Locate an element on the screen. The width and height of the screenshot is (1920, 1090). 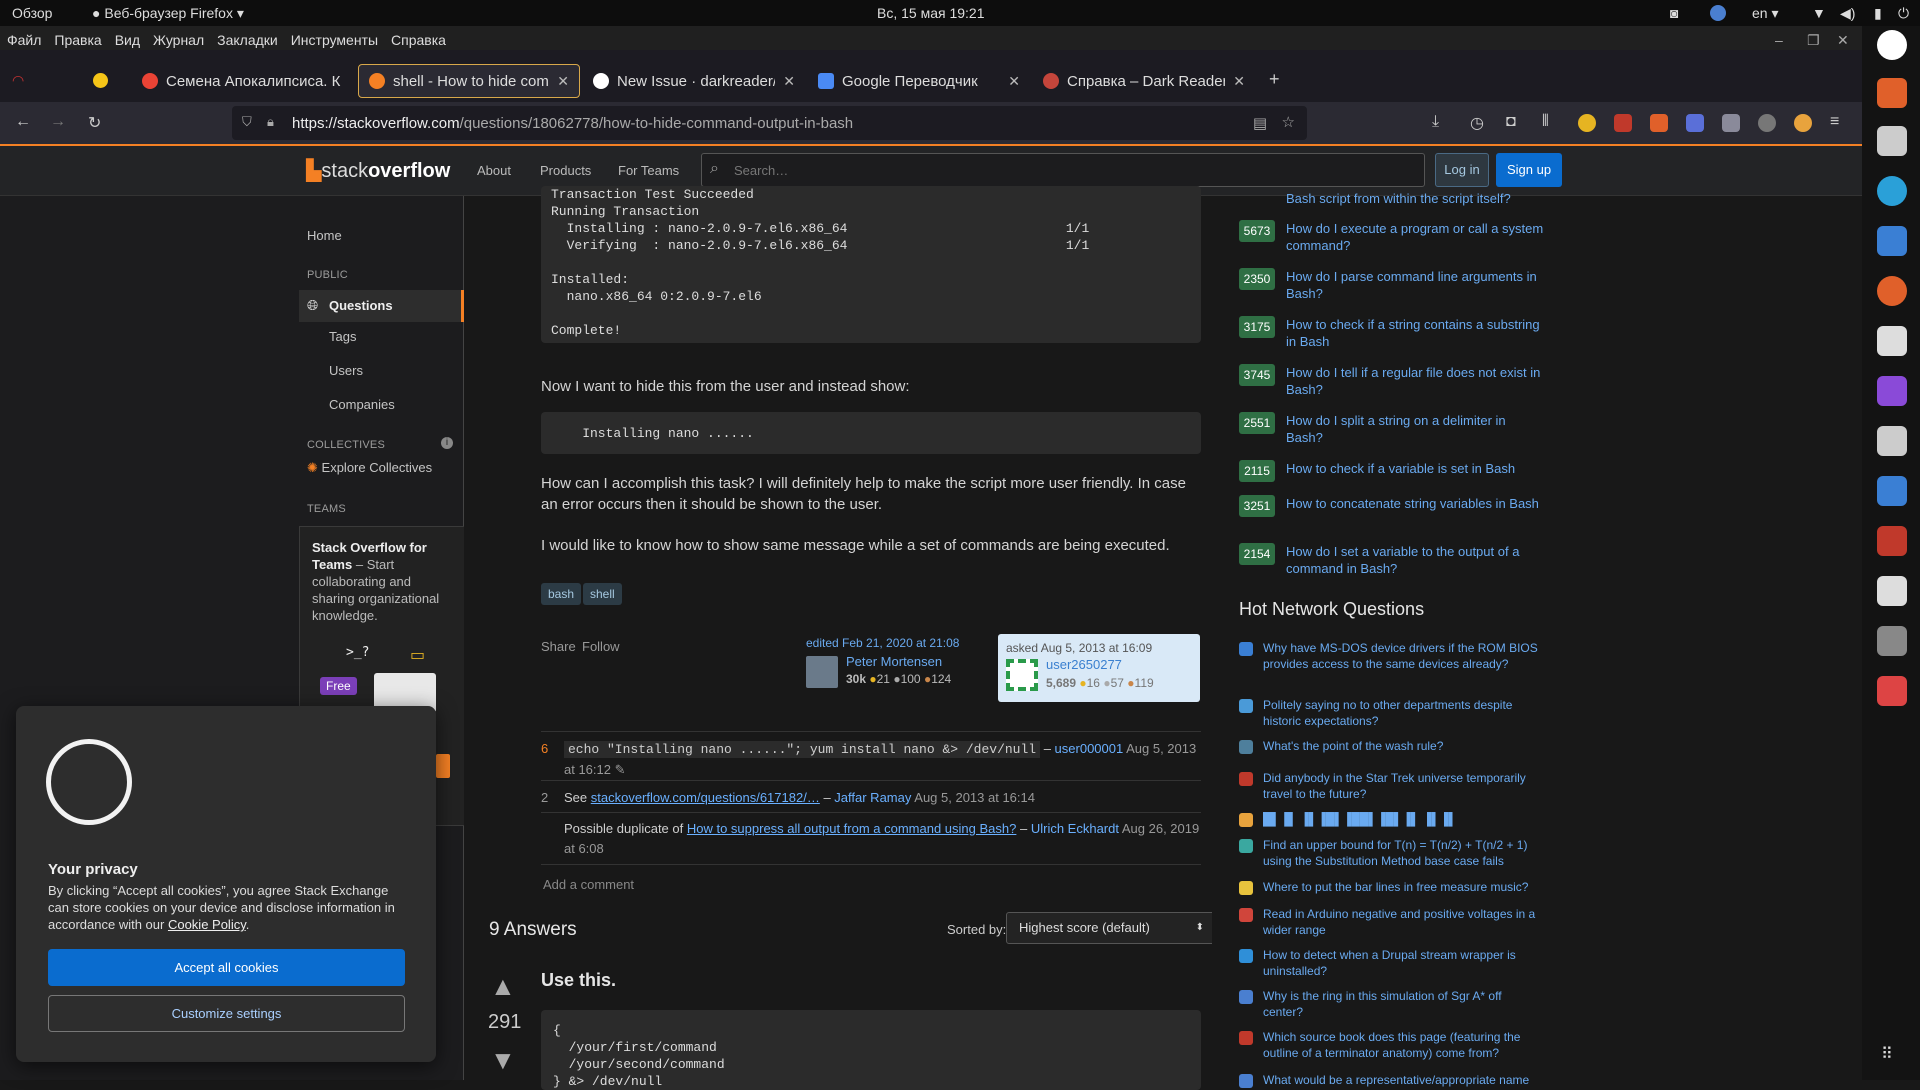
extension-l-icon is located at coordinates (1587, 123).